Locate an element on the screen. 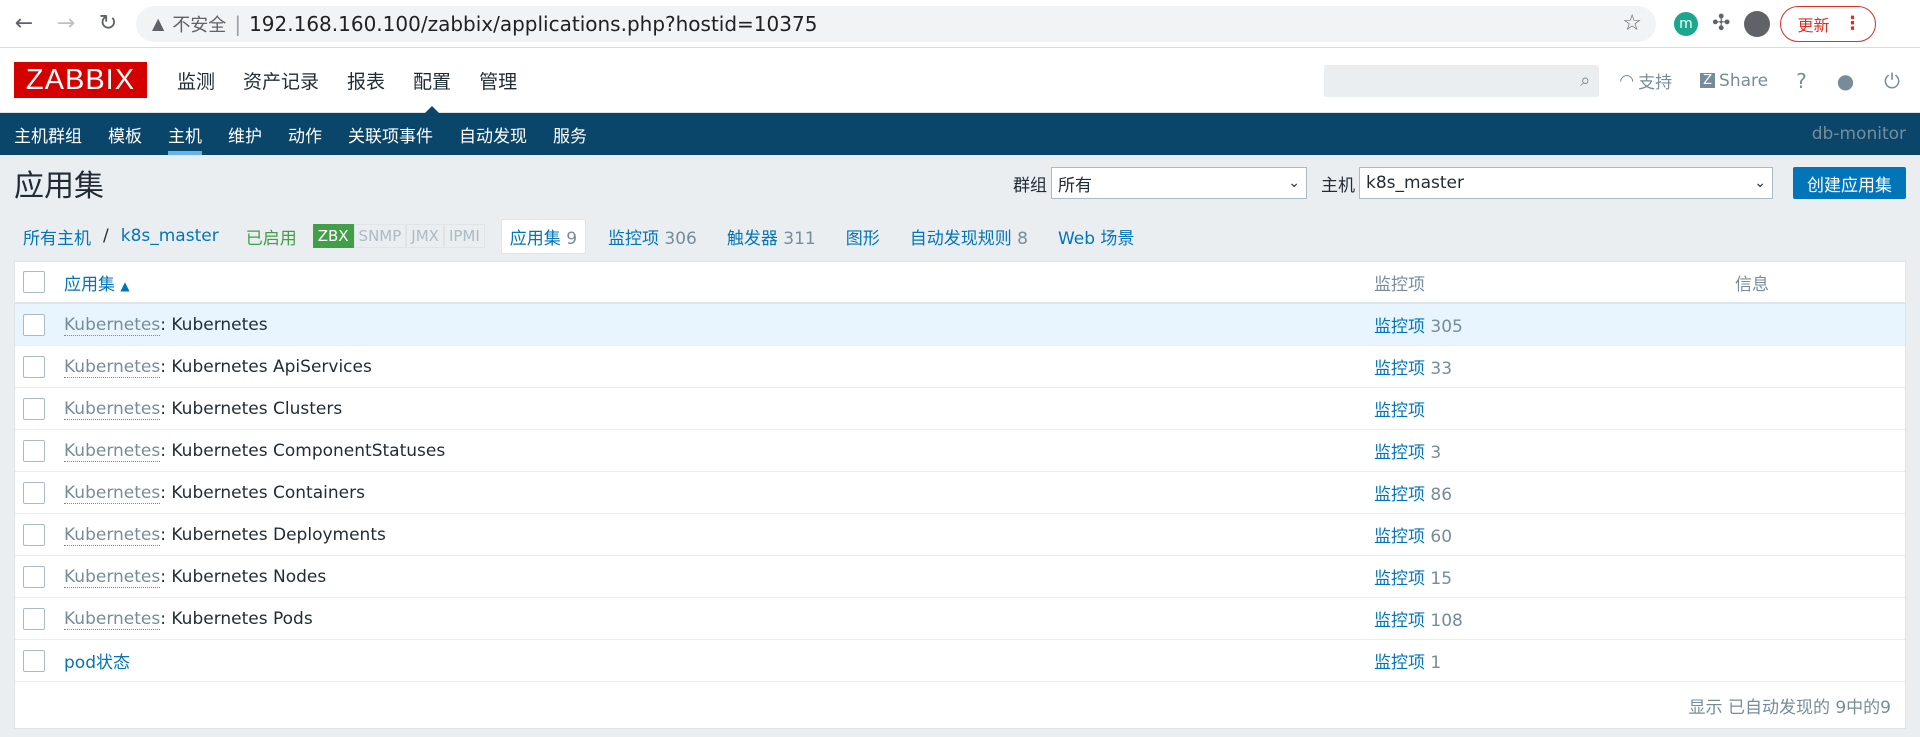 The height and width of the screenshot is (737, 1920). table-row: Kubernetes: Kubernetes 监控项 305 is located at coordinates (960, 325).